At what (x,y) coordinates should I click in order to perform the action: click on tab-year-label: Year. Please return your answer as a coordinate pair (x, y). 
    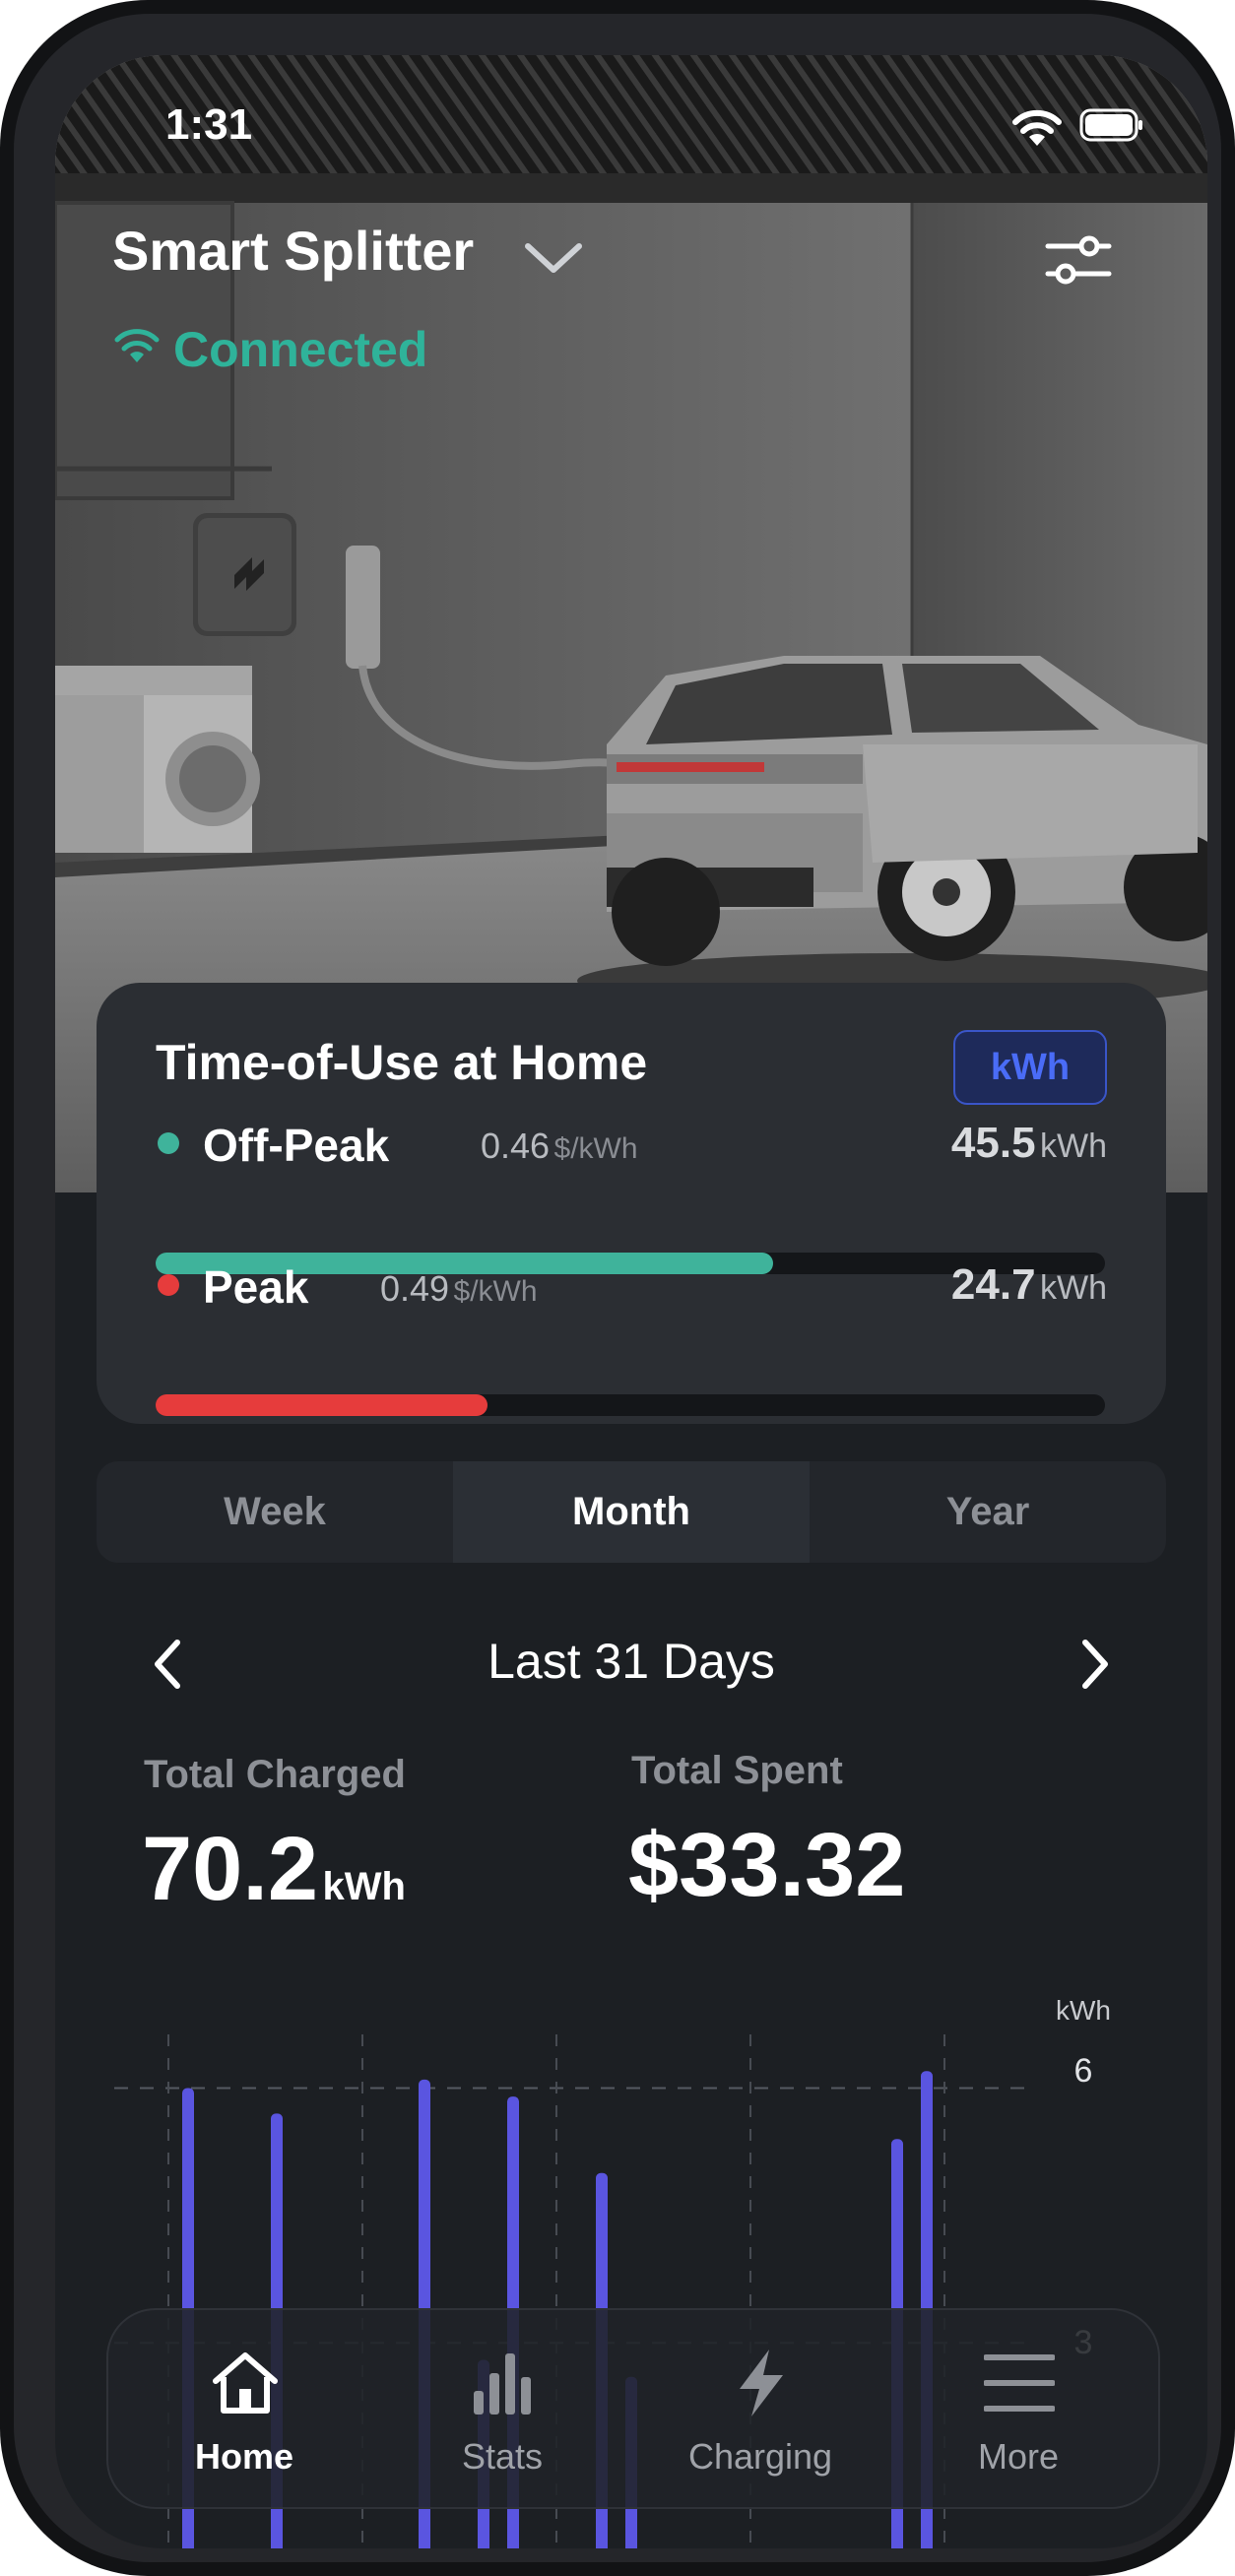
    Looking at the image, I should click on (987, 1511).